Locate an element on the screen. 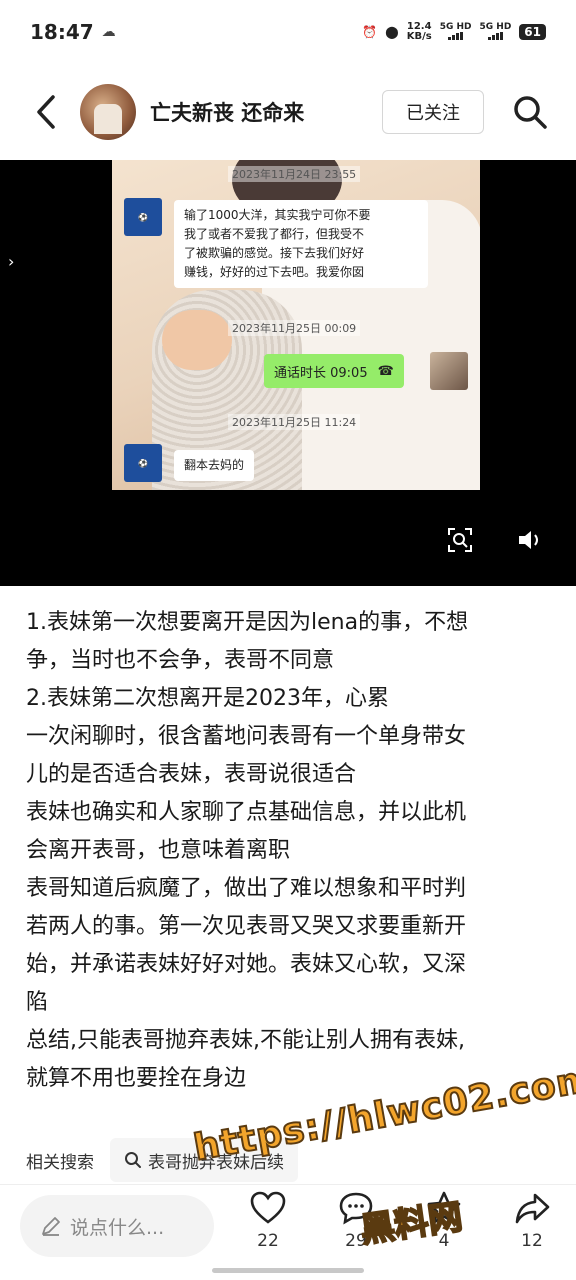 This screenshot has height=1280, width=576. alarm-icon: ⏰ is located at coordinates (370, 32).